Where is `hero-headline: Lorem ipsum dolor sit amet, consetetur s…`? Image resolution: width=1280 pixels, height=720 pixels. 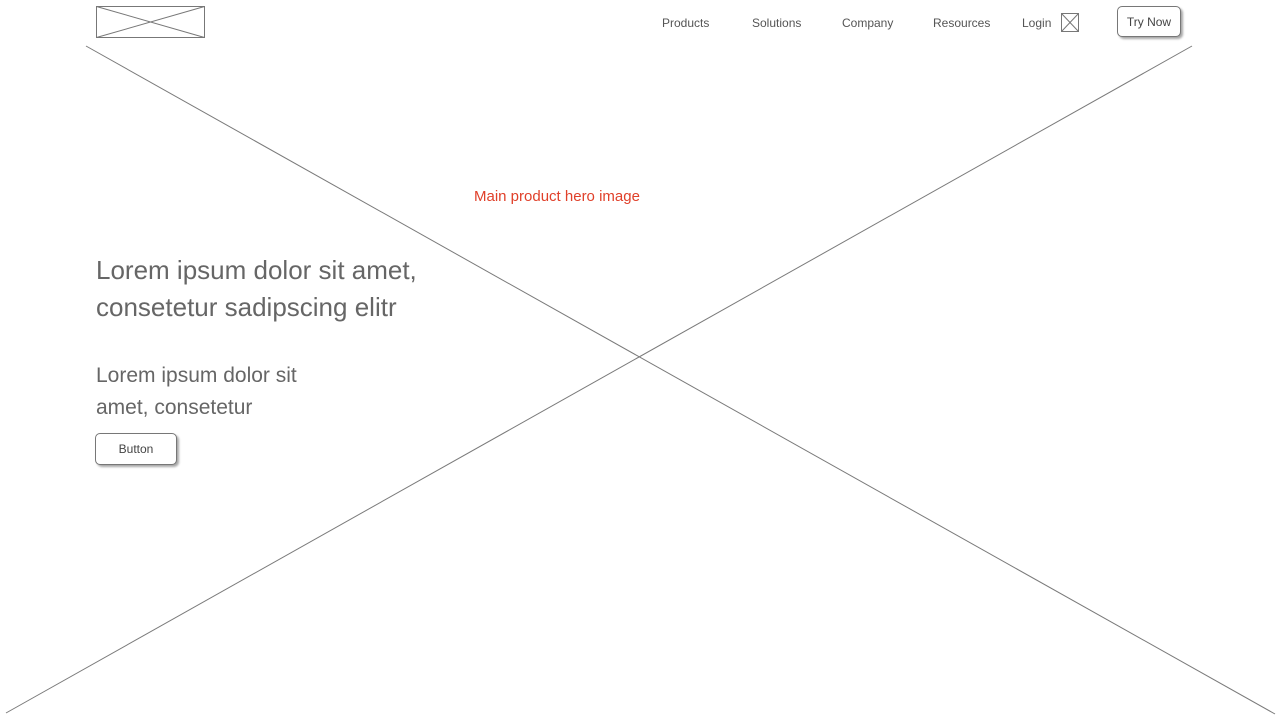 hero-headline: Lorem ipsum dolor sit amet, consetetur s… is located at coordinates (256, 288).